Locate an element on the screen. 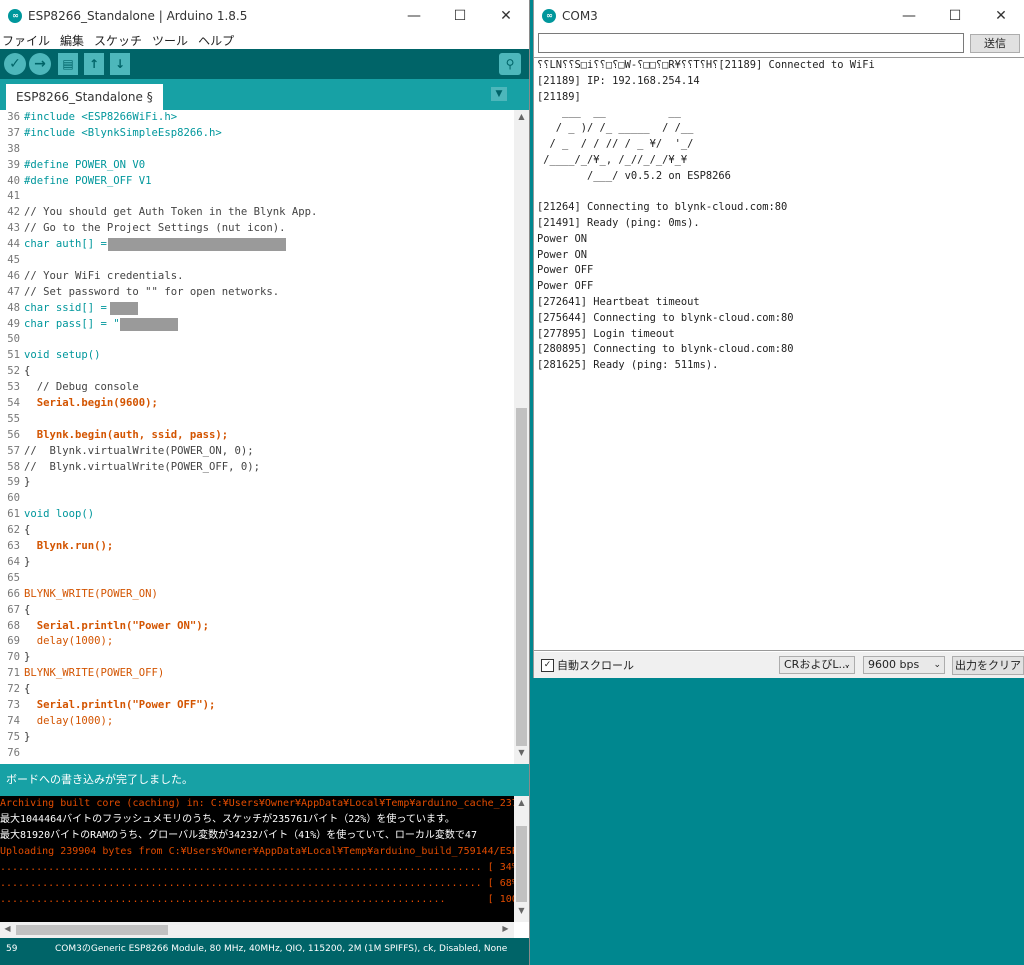 The image size is (1024, 965). line-number: 58 is located at coordinates (13, 466).